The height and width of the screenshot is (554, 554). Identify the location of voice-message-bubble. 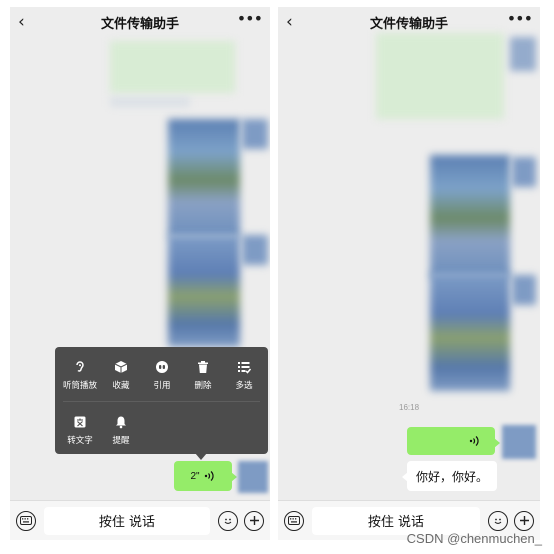
(453, 441).